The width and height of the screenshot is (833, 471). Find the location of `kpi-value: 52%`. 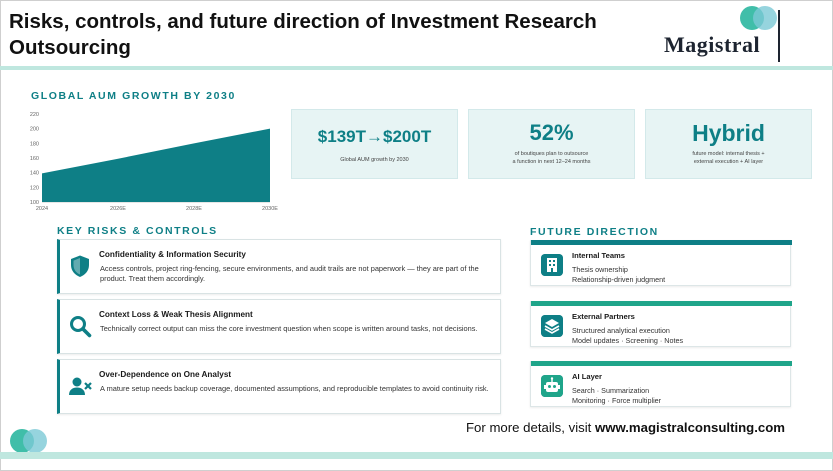

kpi-value: 52% is located at coordinates (551, 132).